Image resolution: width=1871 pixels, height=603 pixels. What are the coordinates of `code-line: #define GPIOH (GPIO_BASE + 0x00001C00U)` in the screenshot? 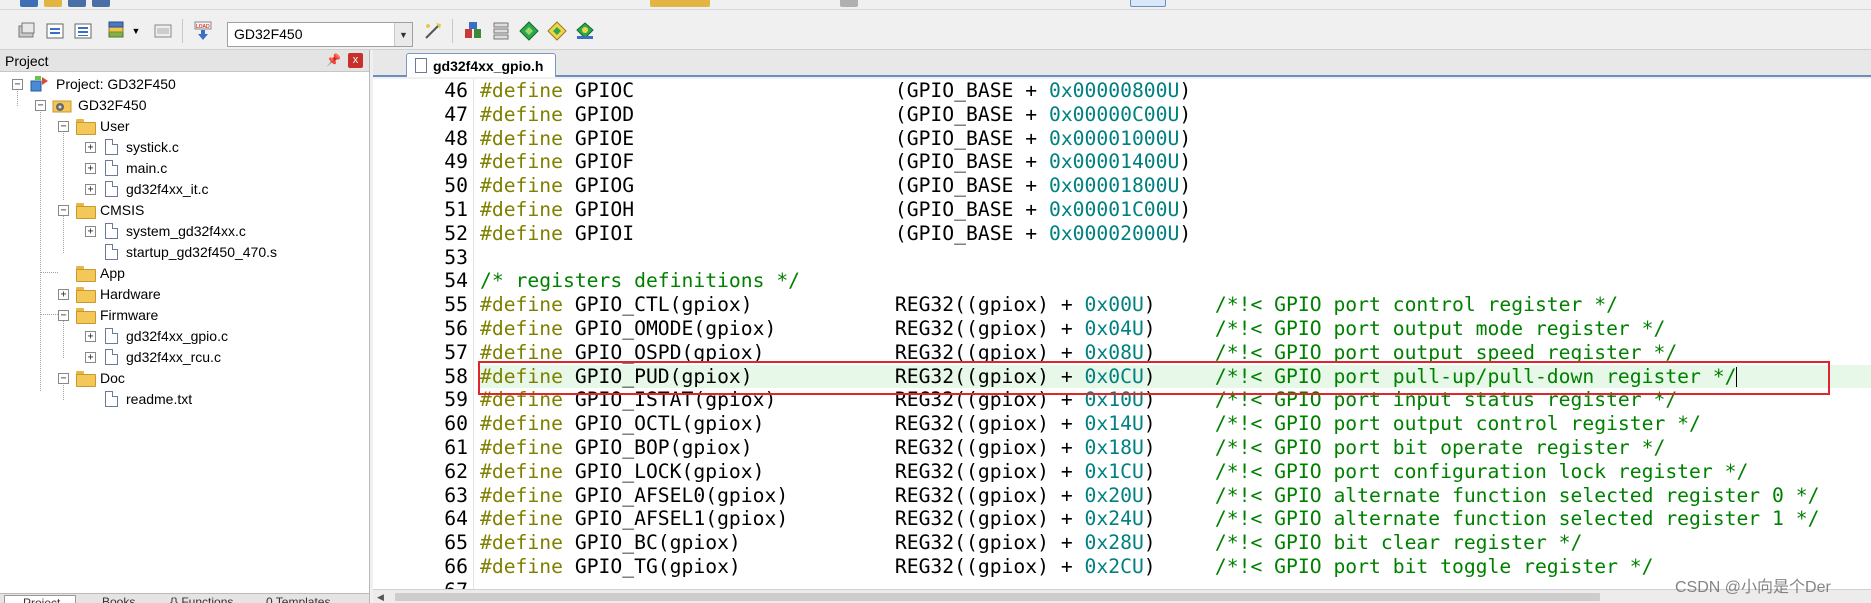 It's located at (1175, 210).